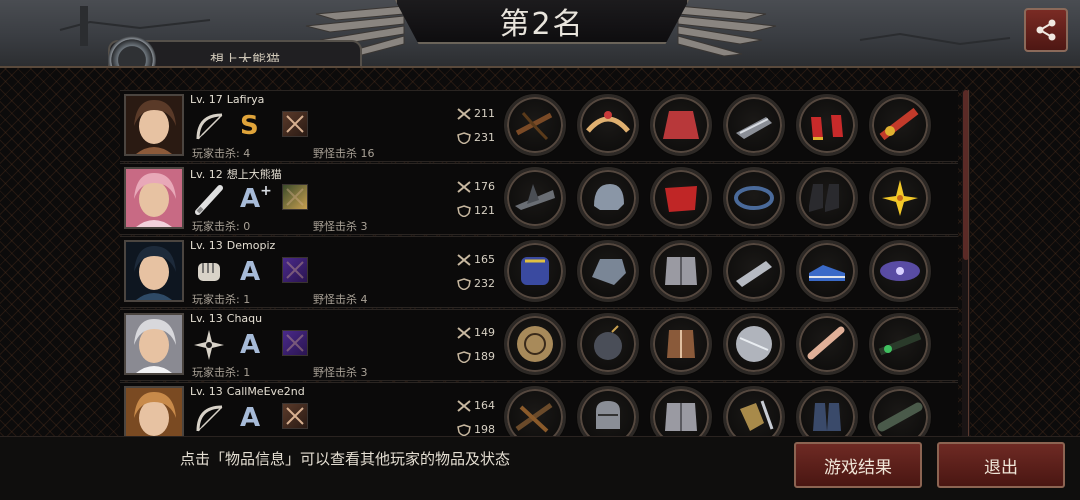  What do you see at coordinates (484, 137) in the screenshot?
I see `defense-value: 231` at bounding box center [484, 137].